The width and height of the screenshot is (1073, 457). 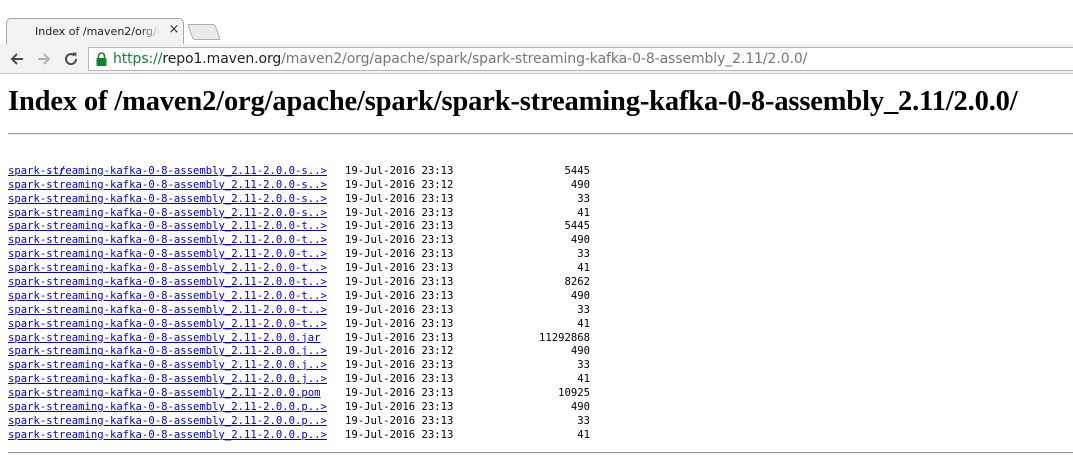 I want to click on forward-arrow-icon, so click(x=44, y=59).